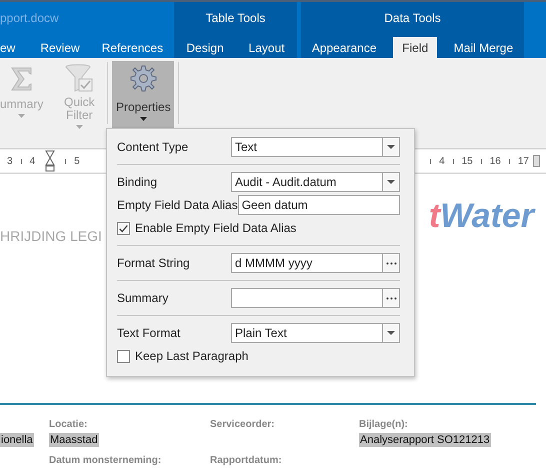  I want to click on field-value: ionella, so click(17, 440).